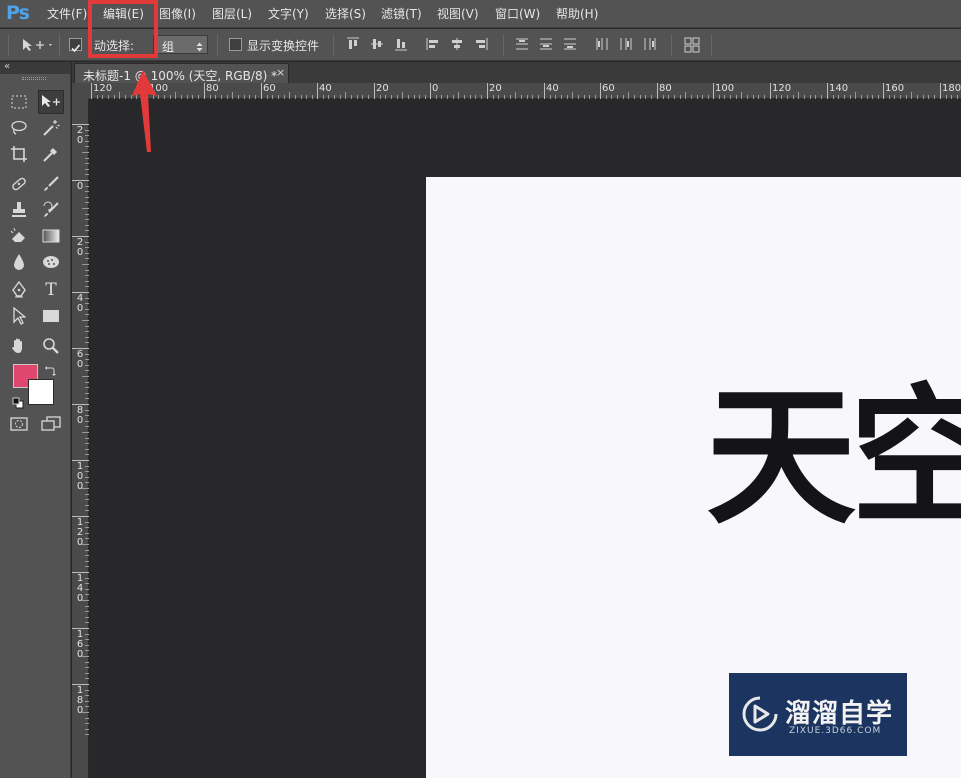 The width and height of the screenshot is (961, 778). I want to click on align-hcenter-icon, so click(457, 44).